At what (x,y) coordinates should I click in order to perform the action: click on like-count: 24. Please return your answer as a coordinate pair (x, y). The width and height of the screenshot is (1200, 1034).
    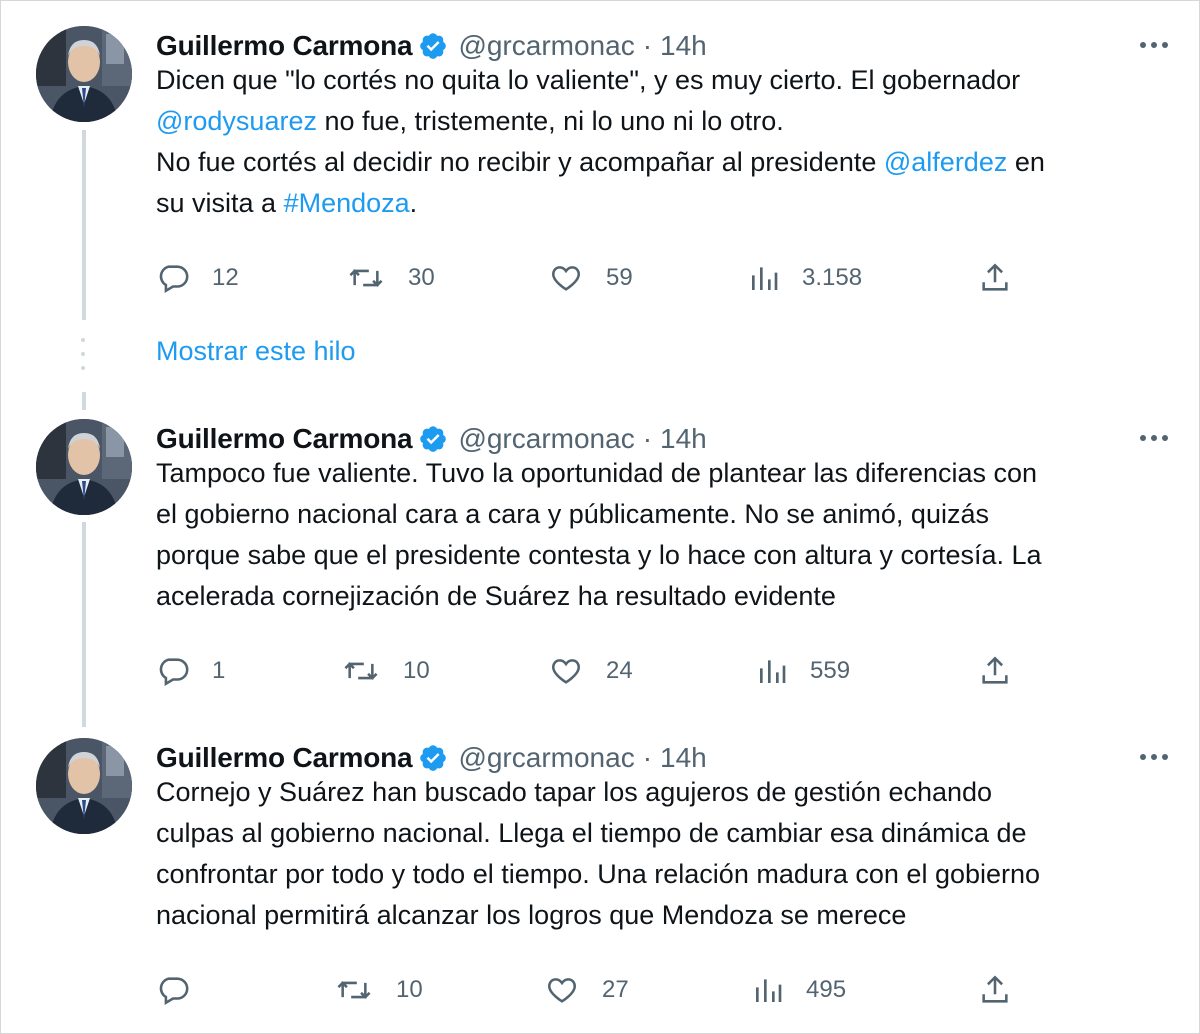
    Looking at the image, I should click on (619, 670).